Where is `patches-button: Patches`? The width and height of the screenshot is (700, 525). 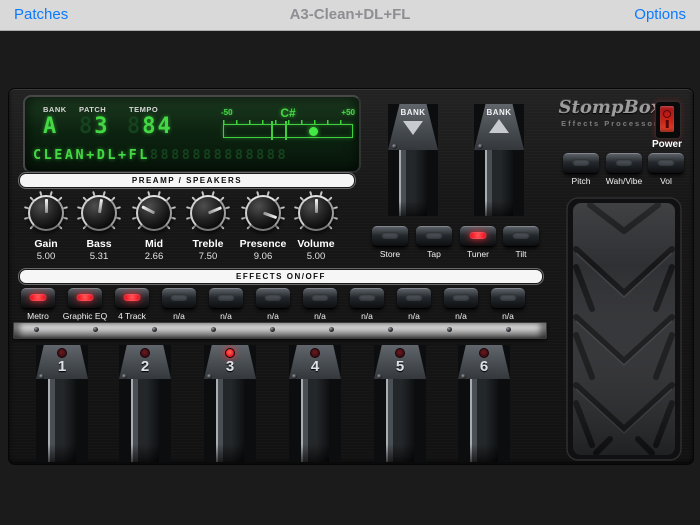
patches-button: Patches is located at coordinates (41, 15).